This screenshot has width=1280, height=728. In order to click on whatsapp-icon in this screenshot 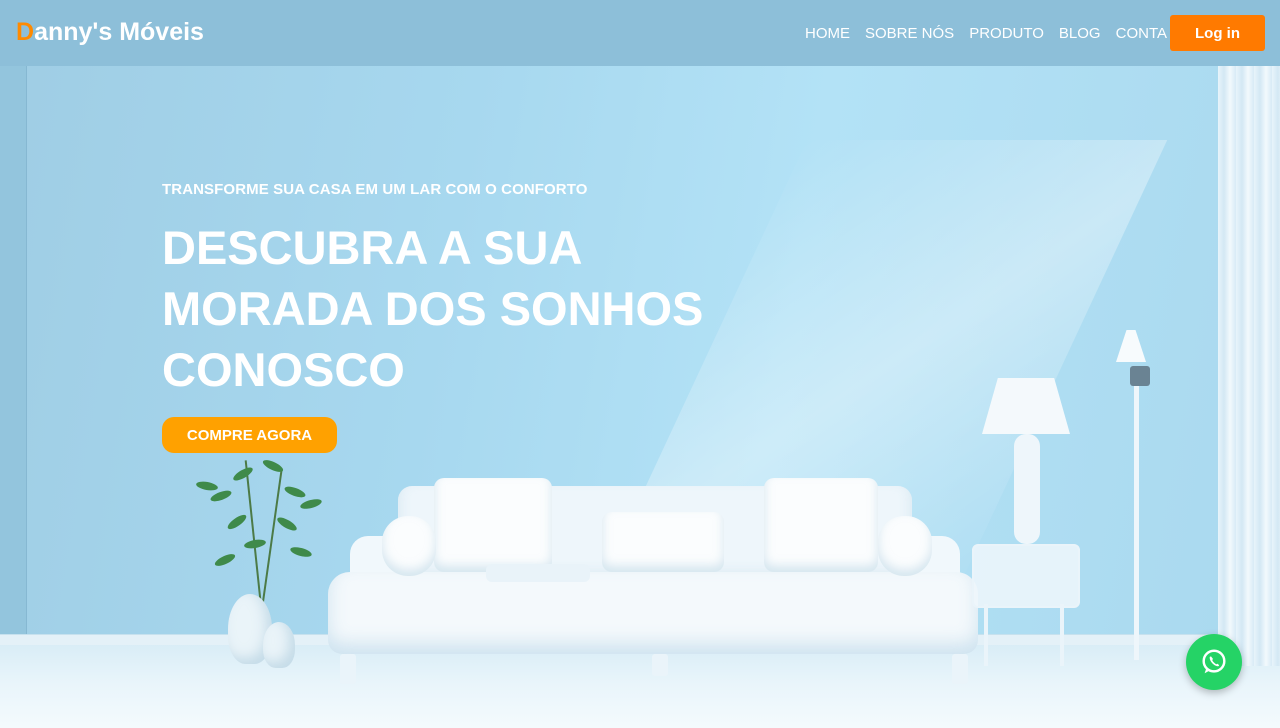, I will do `click(1214, 661)`.